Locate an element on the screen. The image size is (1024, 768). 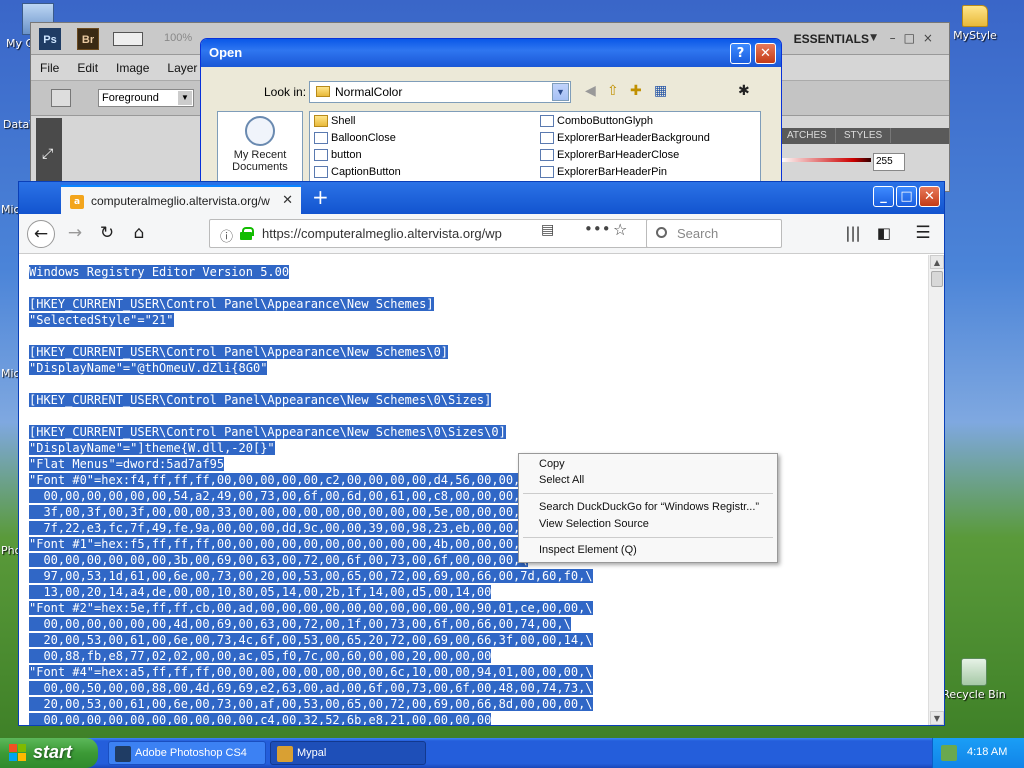
file-name: ExplorerBarHeaderClose is located at coordinates (618, 155).